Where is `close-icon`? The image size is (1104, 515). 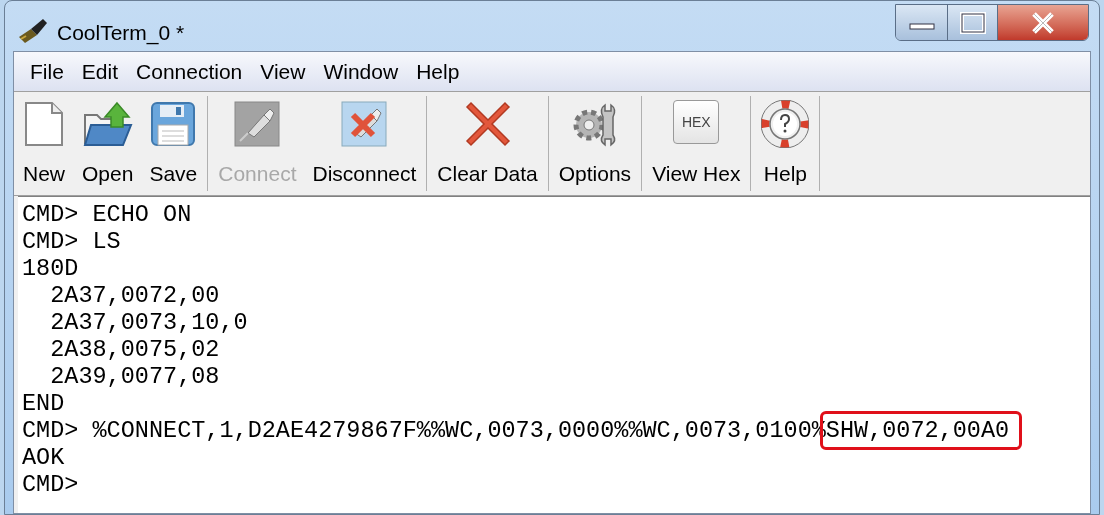
close-icon is located at coordinates (1043, 22).